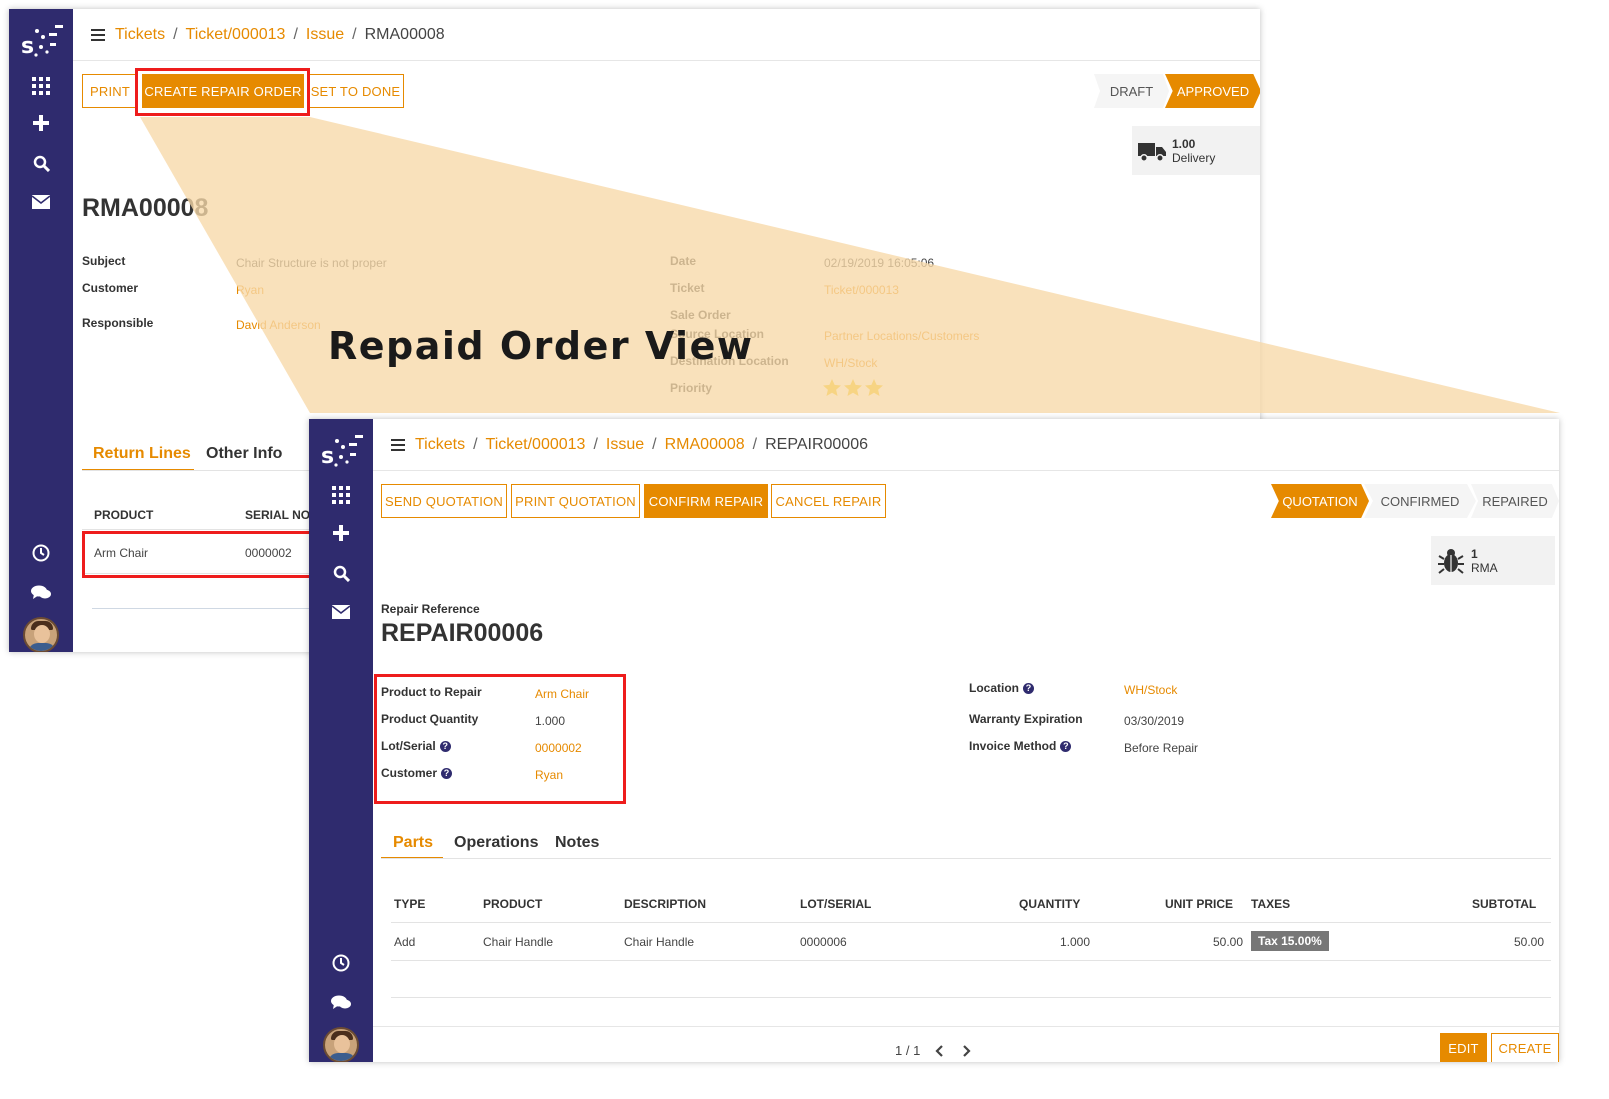 This screenshot has height=1099, width=1609. Describe the element at coordinates (1504, 904) in the screenshot. I see `column-header-subtotal: SUBTOTAL` at that location.